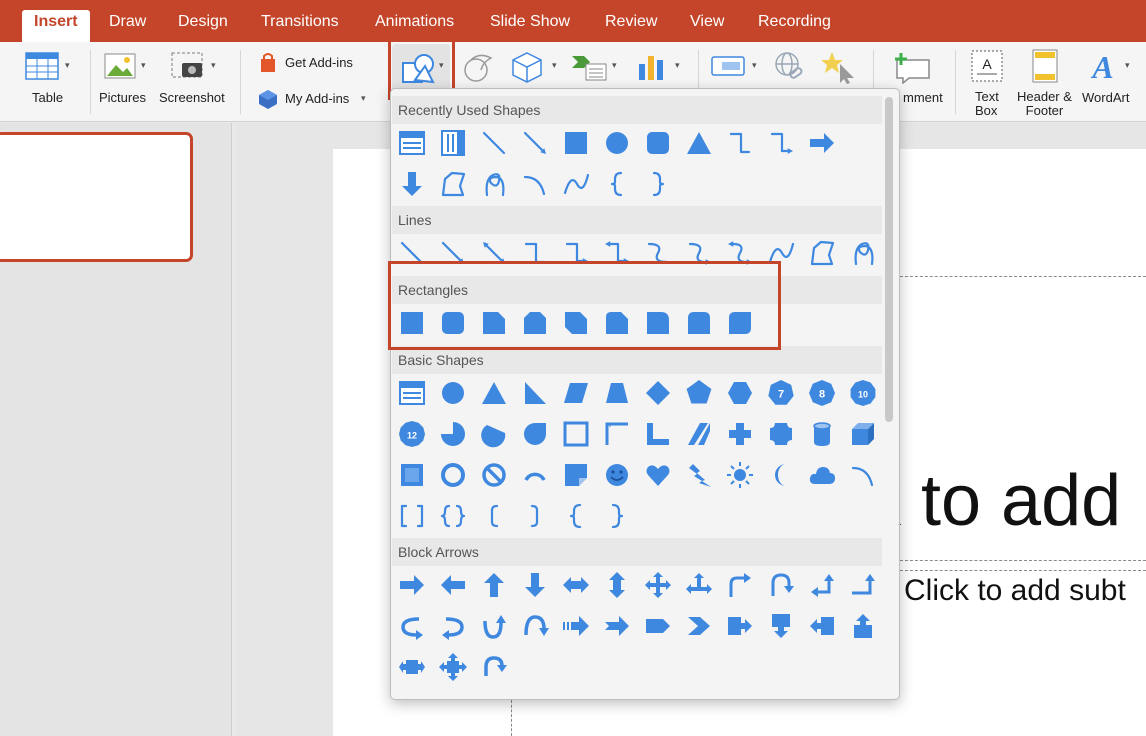  I want to click on line-shape-icon, so click(494, 143).